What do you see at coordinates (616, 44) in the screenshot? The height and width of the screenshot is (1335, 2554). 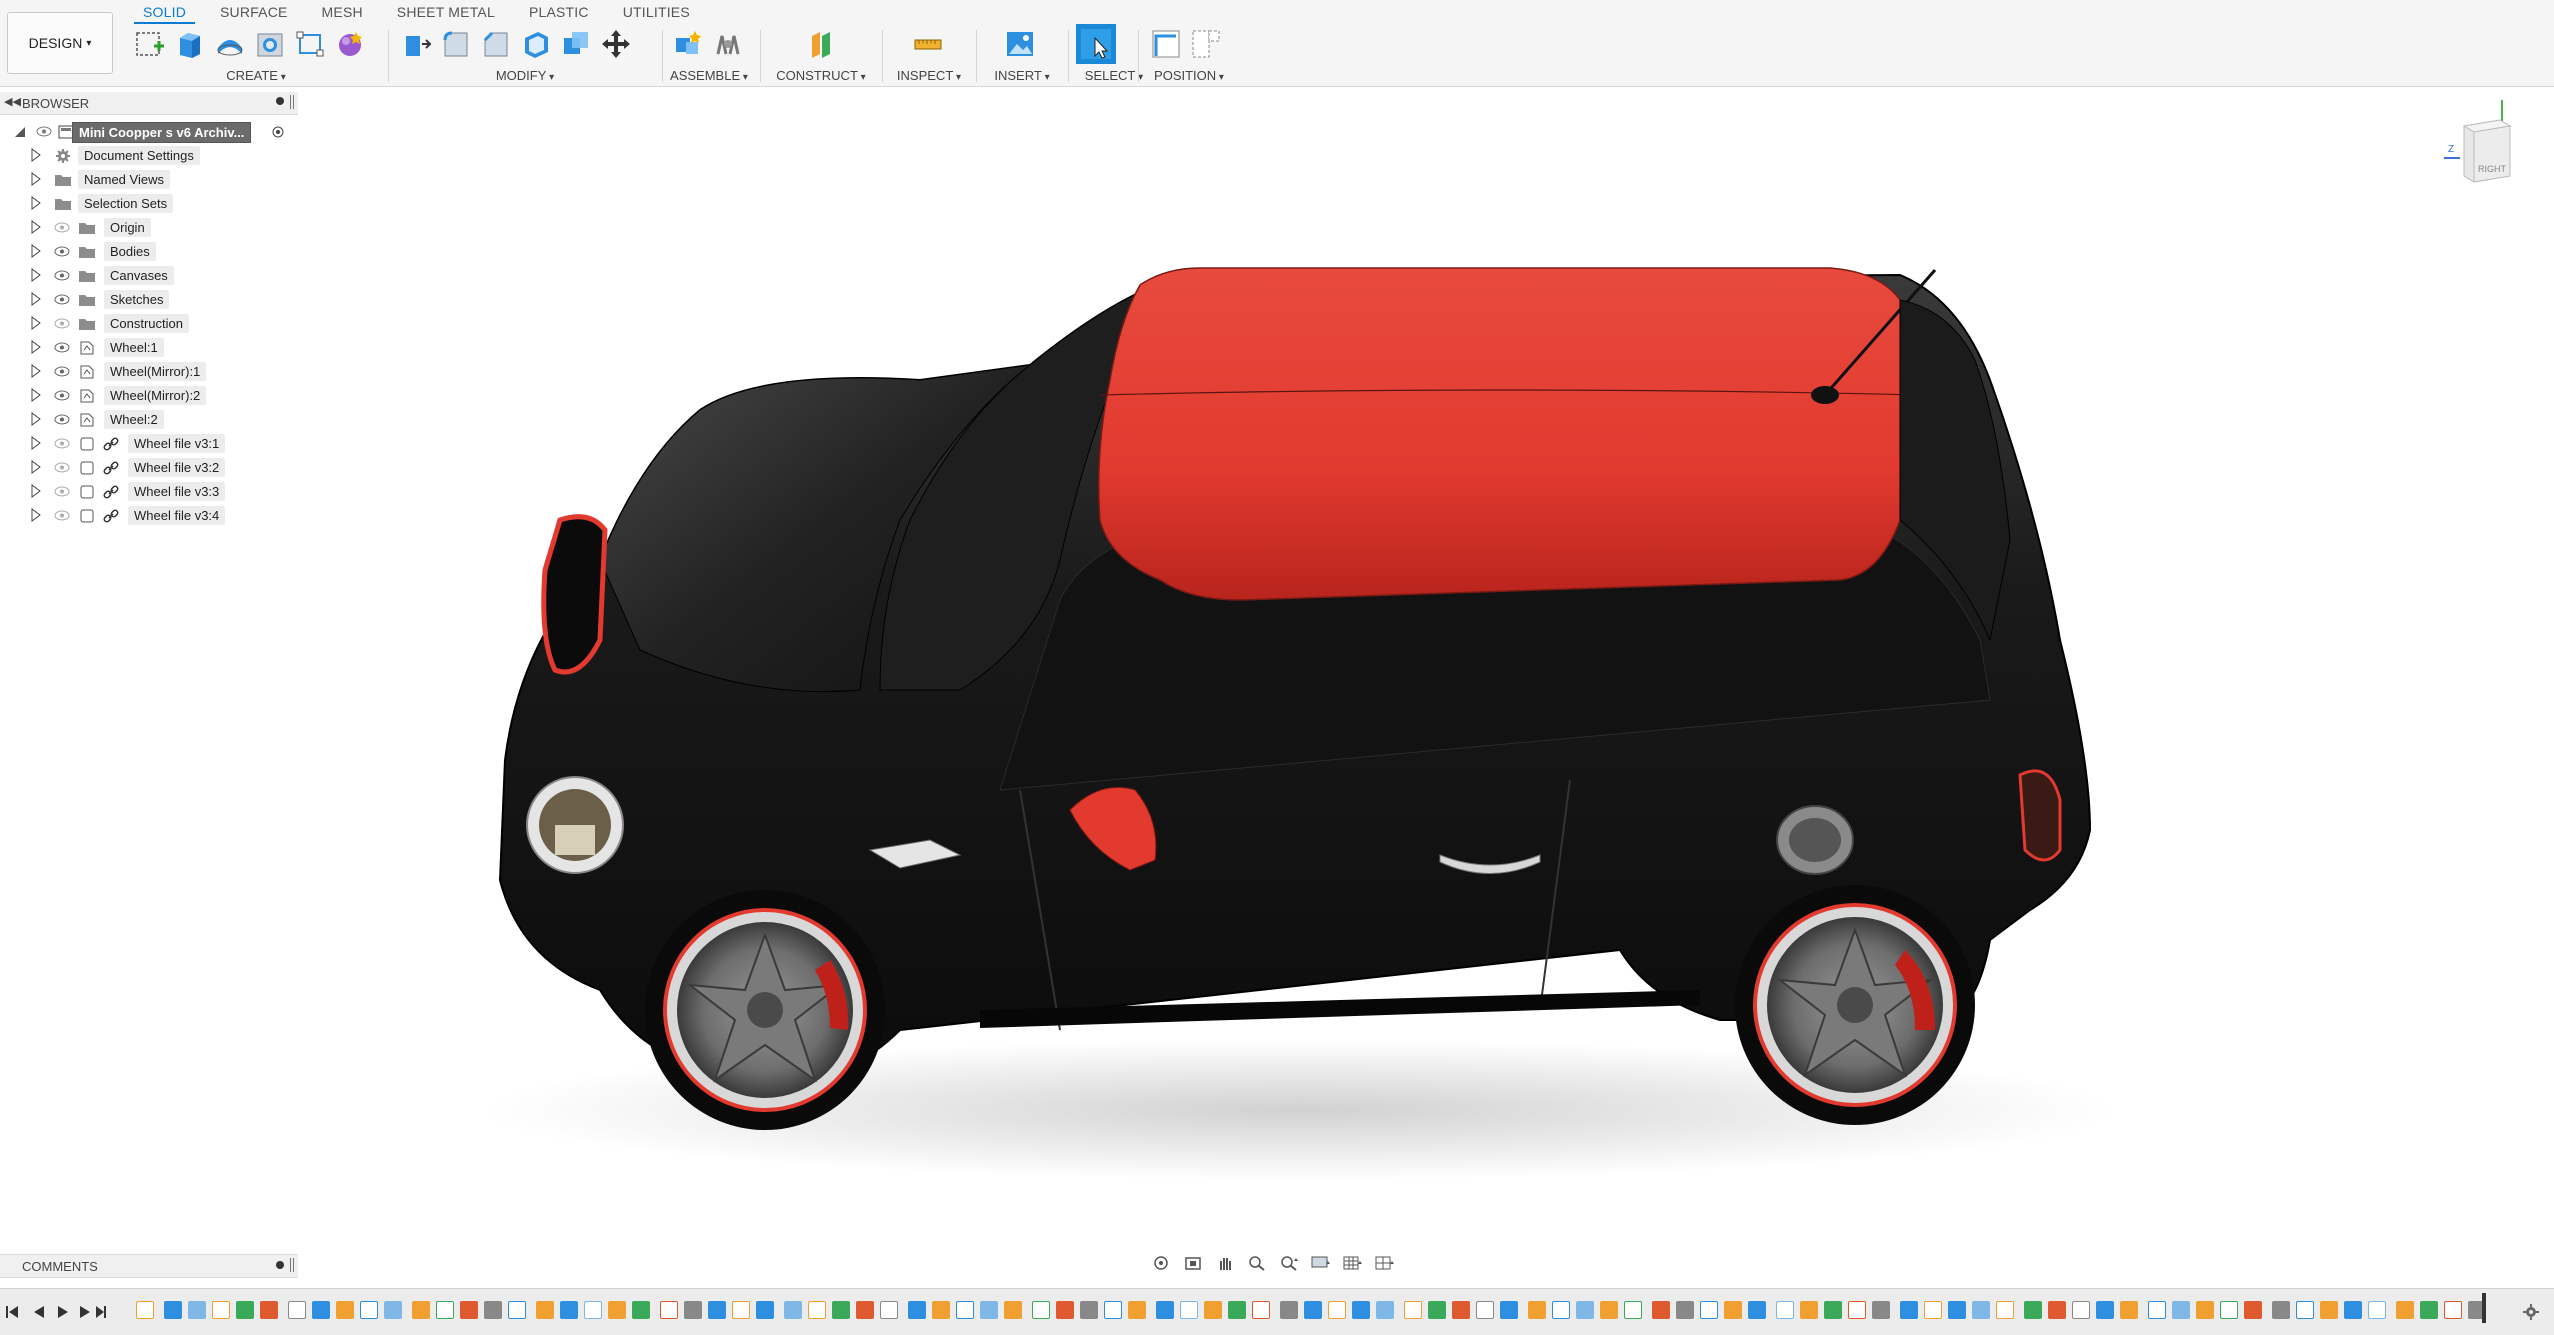 I see `move-icon` at bounding box center [616, 44].